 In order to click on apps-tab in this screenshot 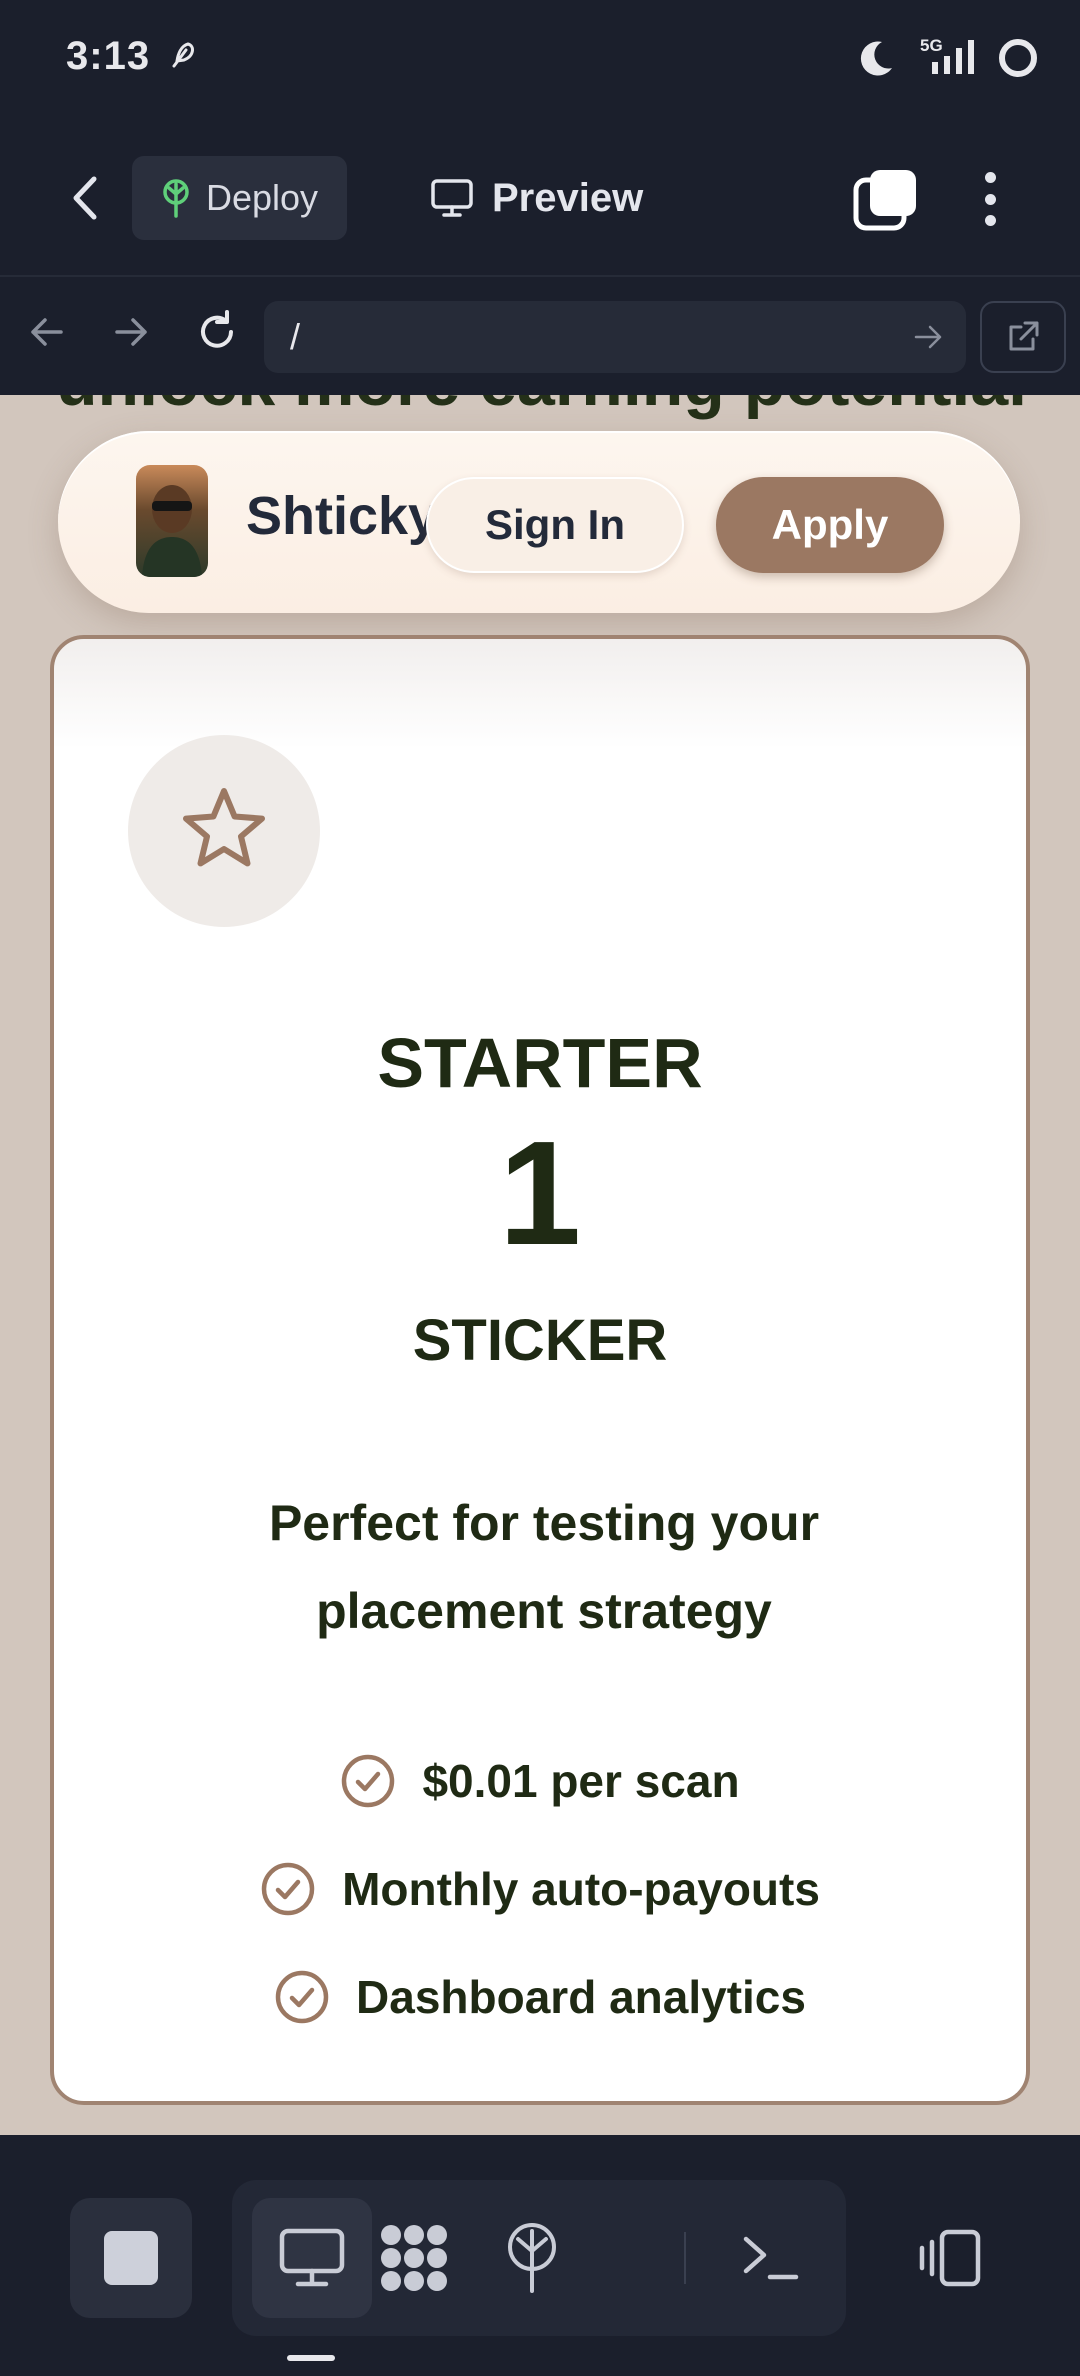, I will do `click(414, 2258)`.